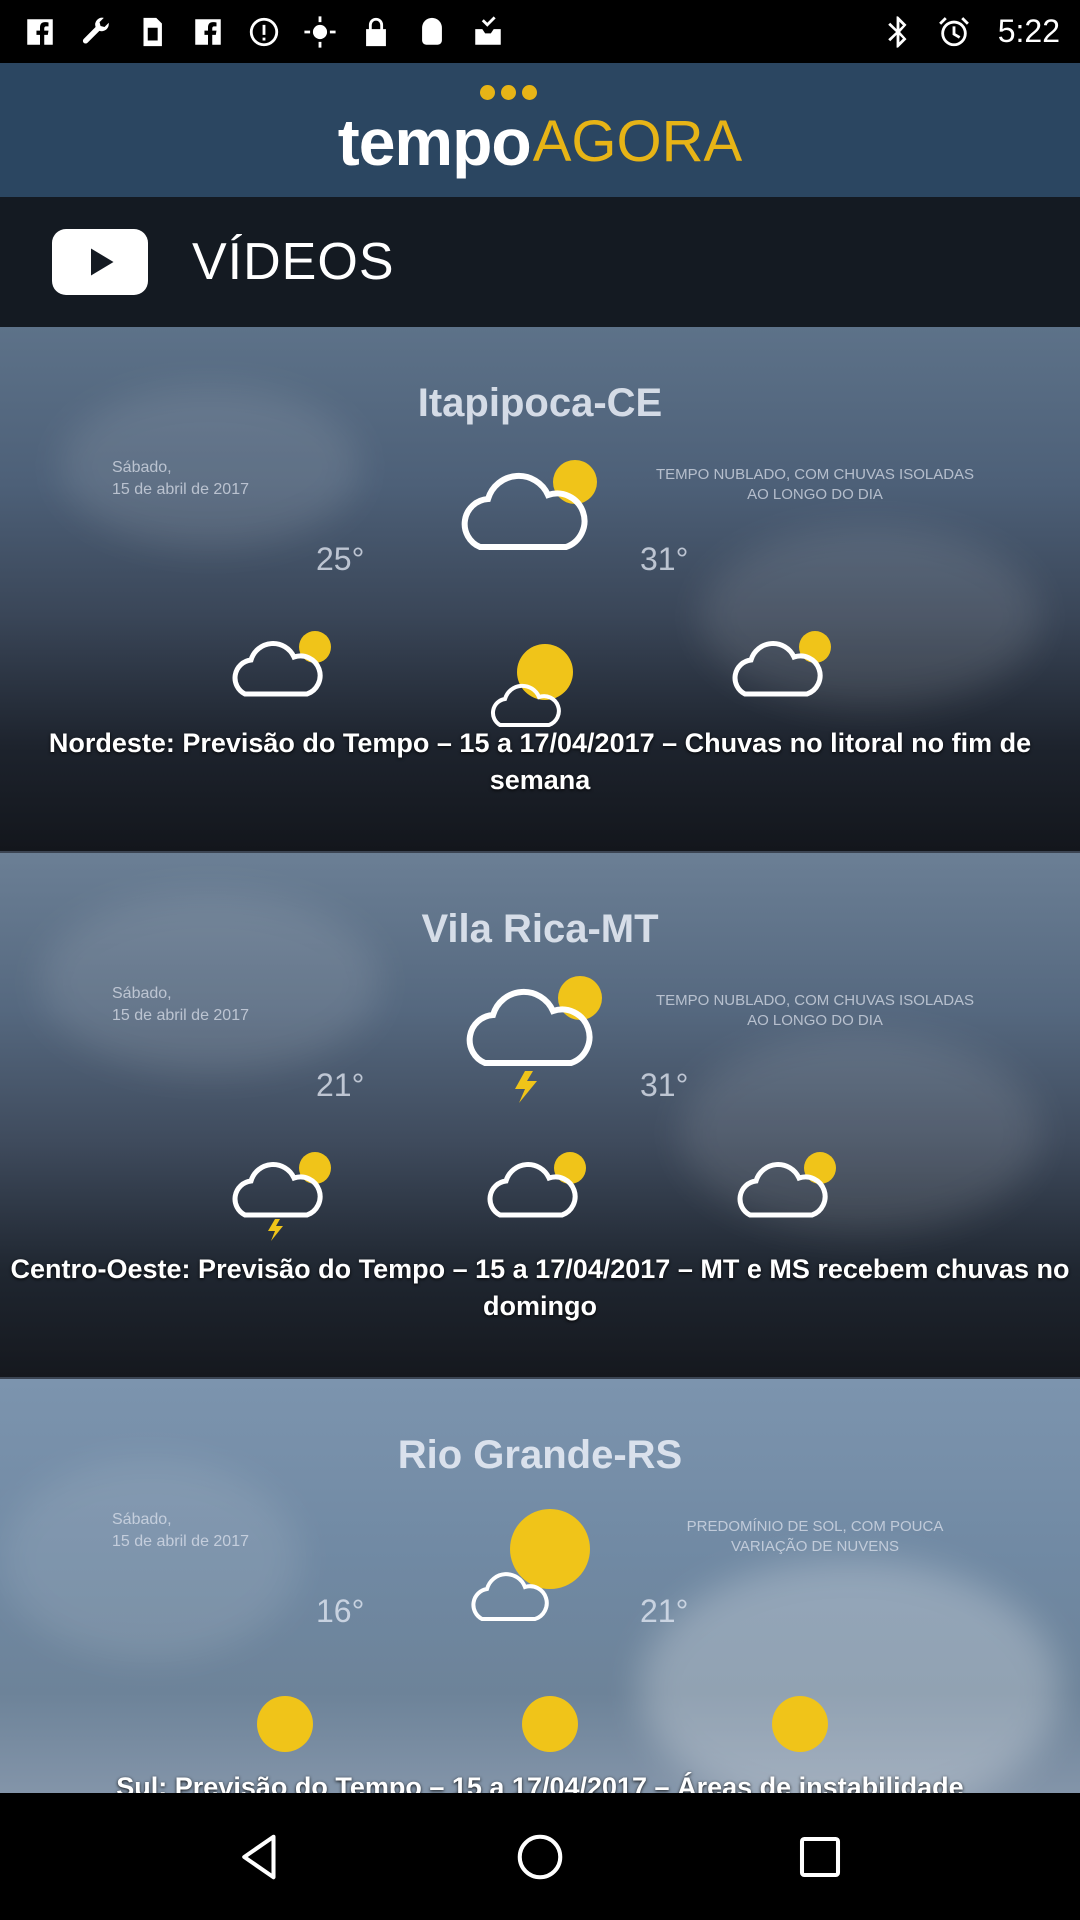  I want to click on thumbnail-city: Itapipoca-CE, so click(540, 403).